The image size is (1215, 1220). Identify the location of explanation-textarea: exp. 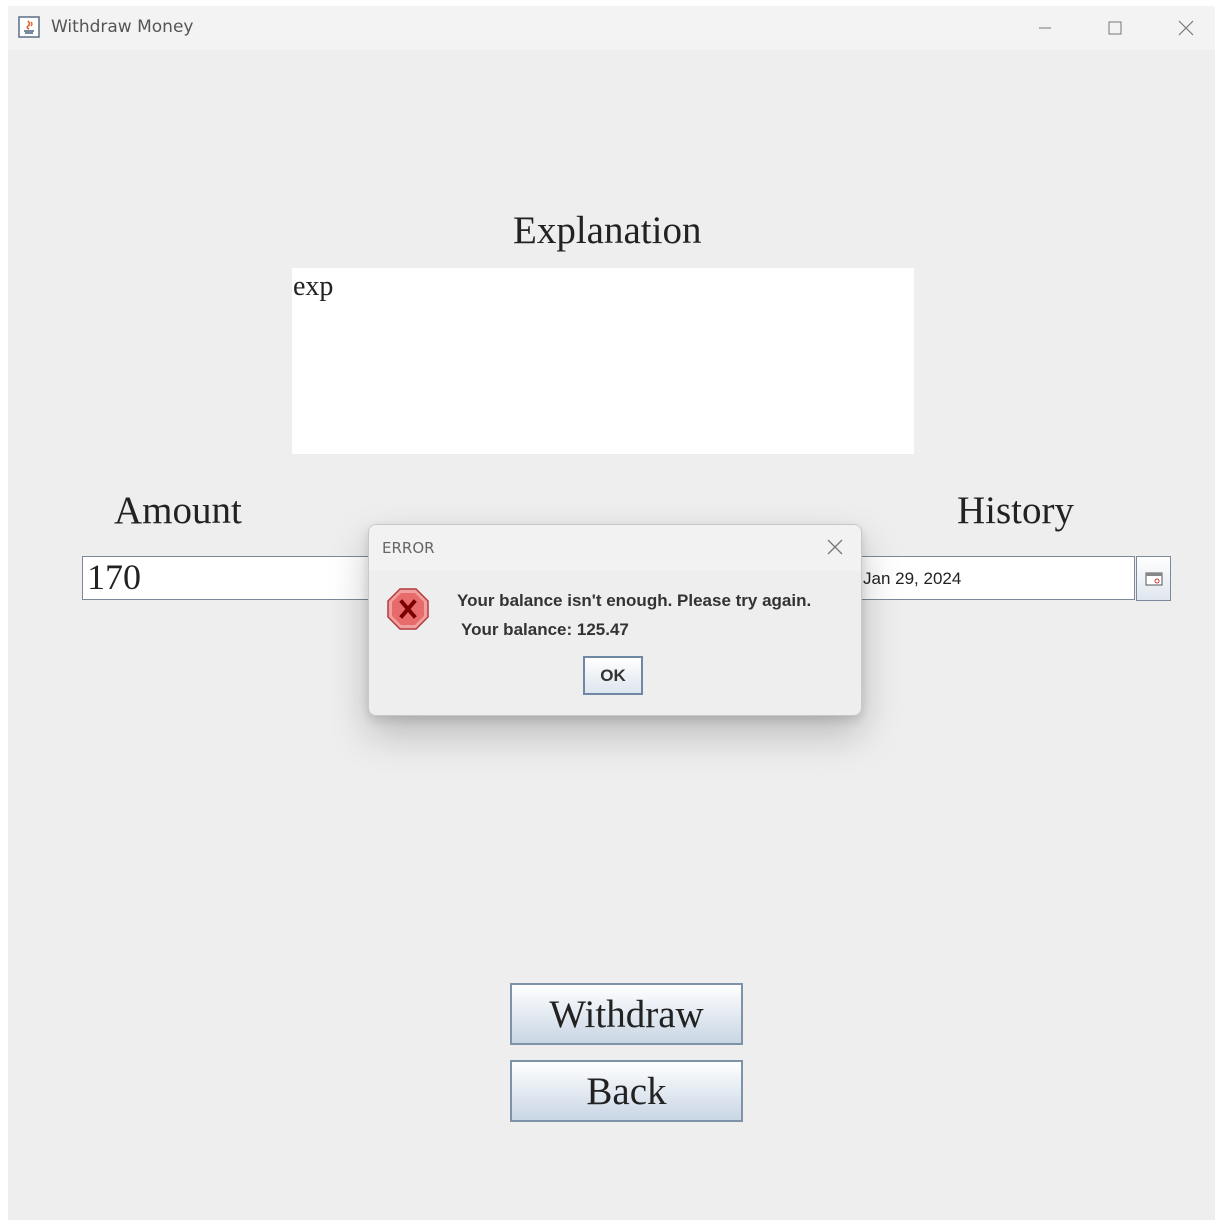
(603, 361).